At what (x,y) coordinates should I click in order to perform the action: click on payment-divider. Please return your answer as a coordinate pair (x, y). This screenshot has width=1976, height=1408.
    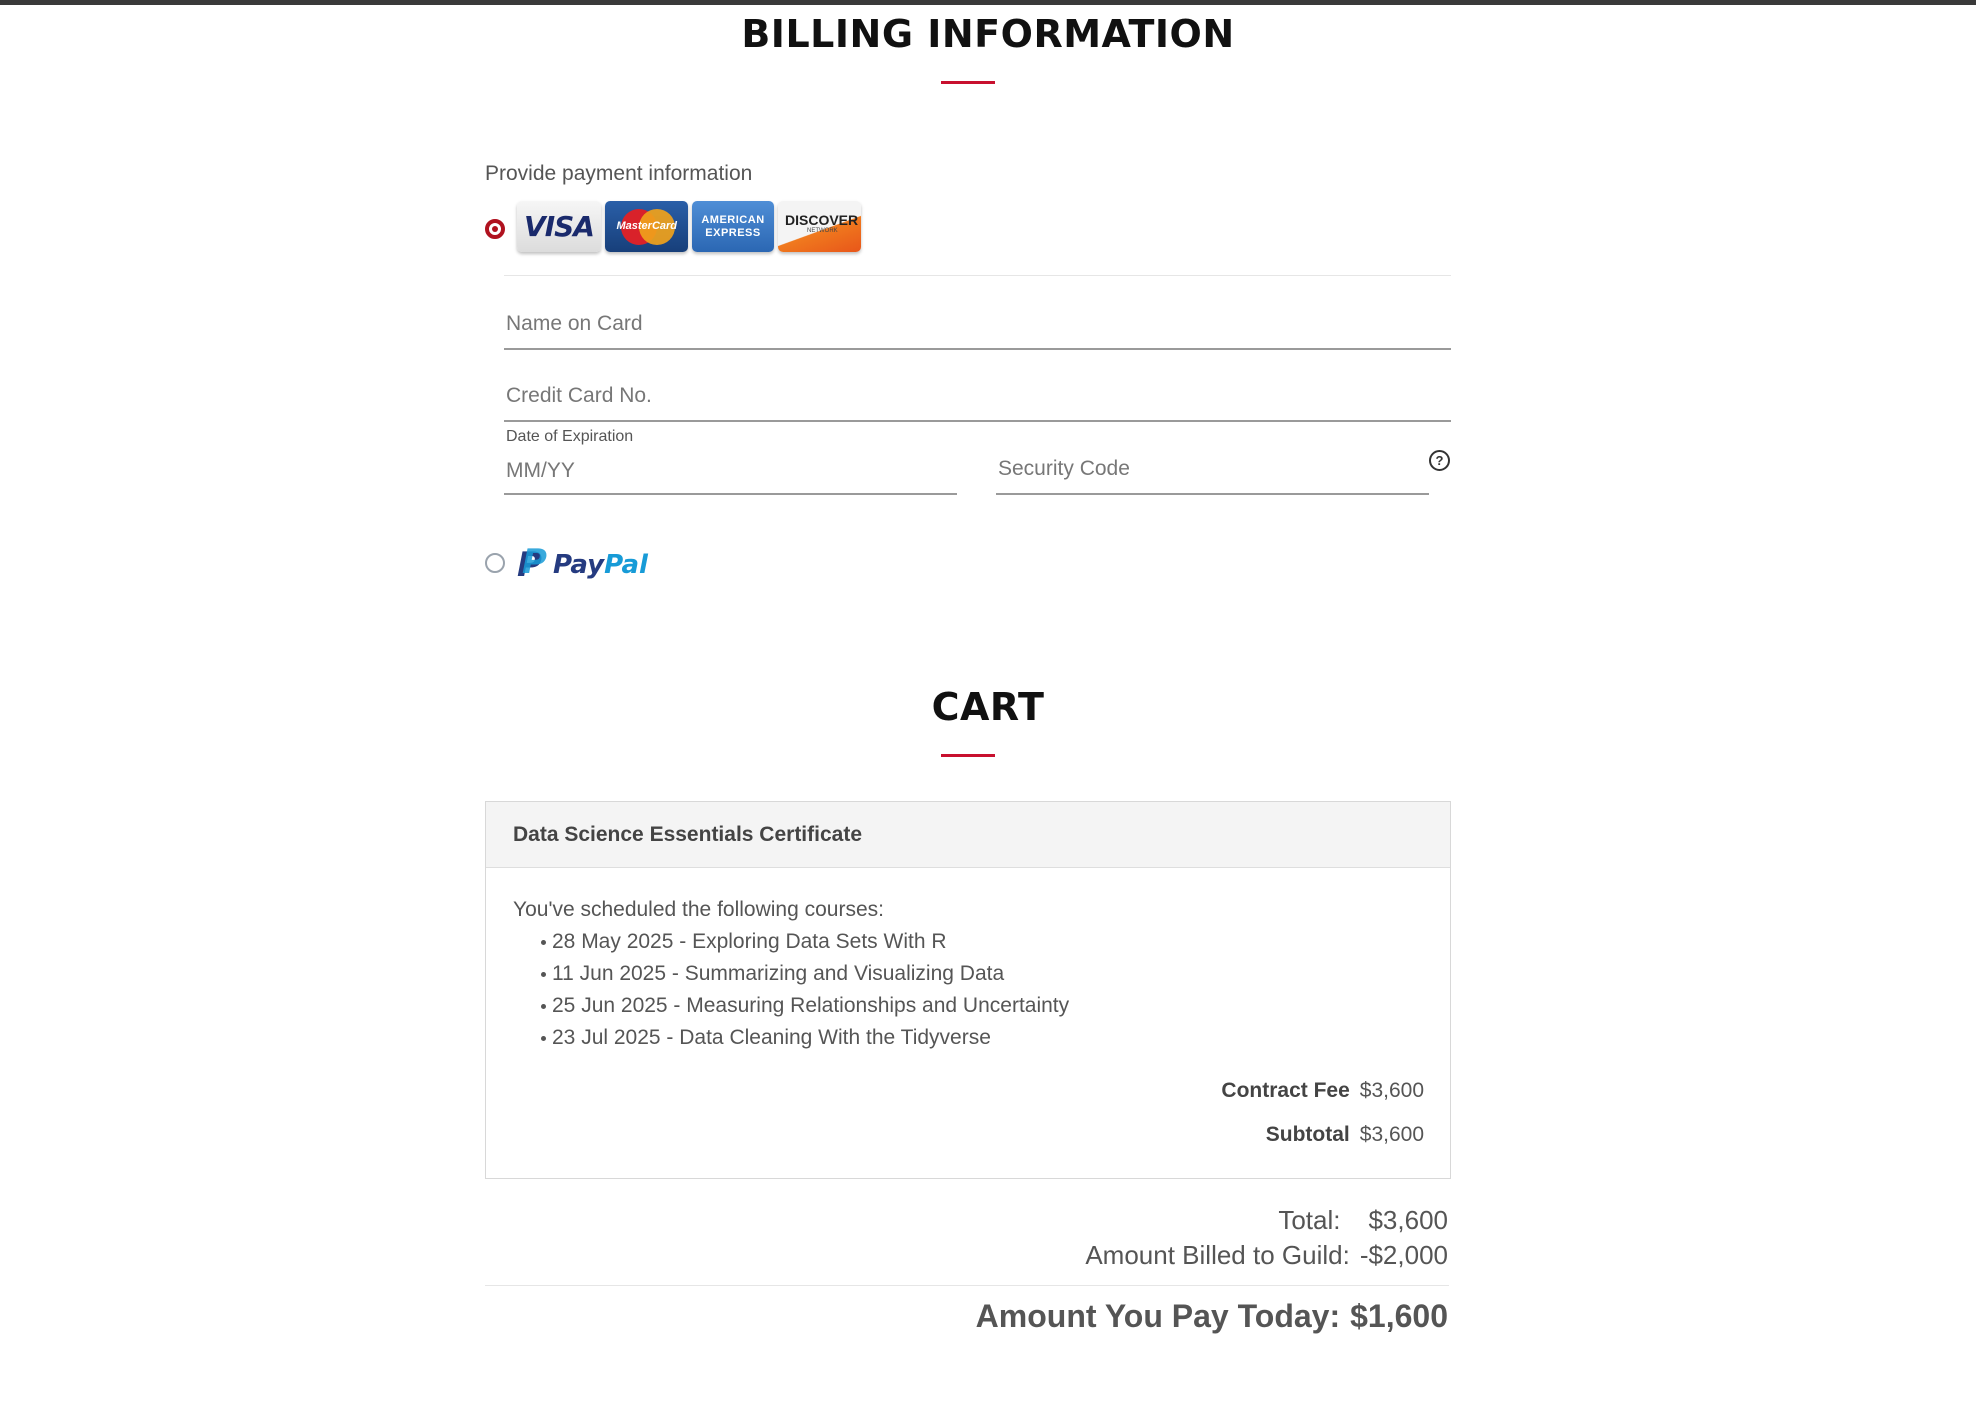
    Looking at the image, I should click on (977, 275).